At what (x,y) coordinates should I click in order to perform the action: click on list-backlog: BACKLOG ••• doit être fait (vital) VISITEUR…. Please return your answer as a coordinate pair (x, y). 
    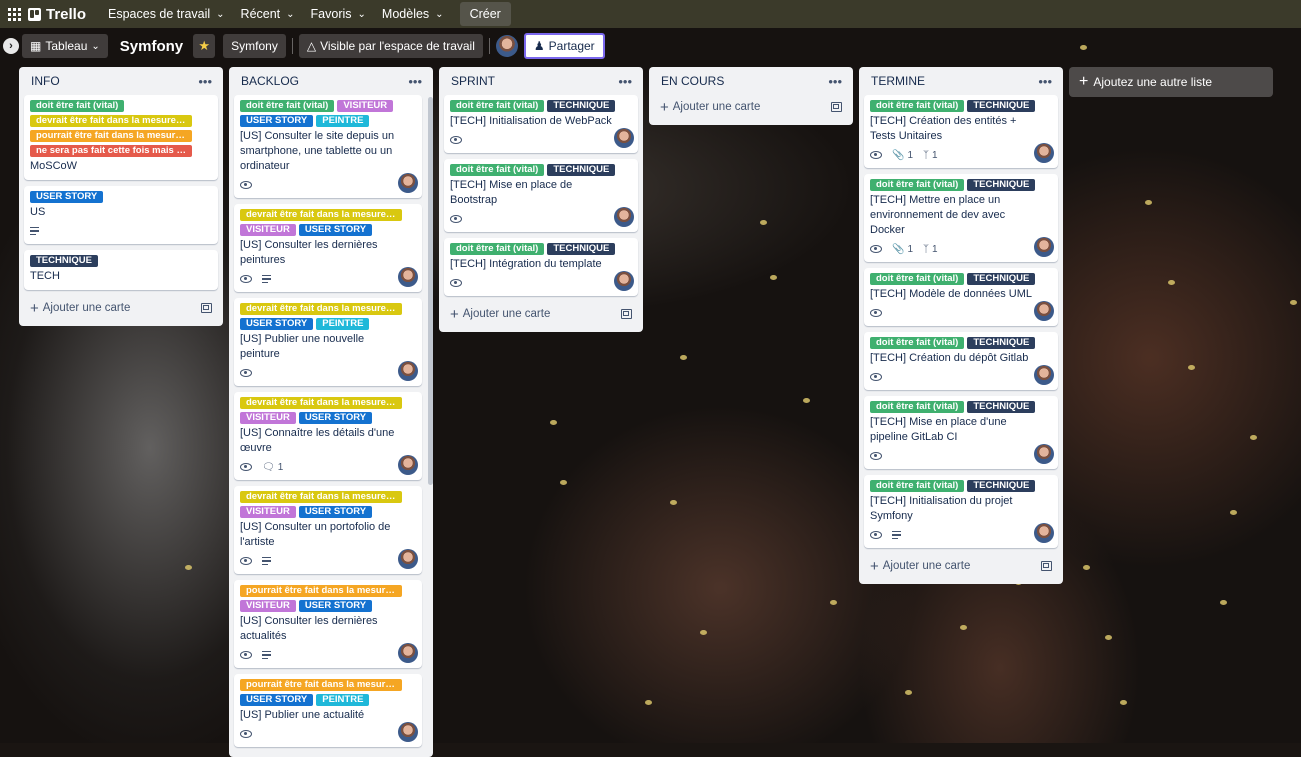
    Looking at the image, I should click on (331, 412).